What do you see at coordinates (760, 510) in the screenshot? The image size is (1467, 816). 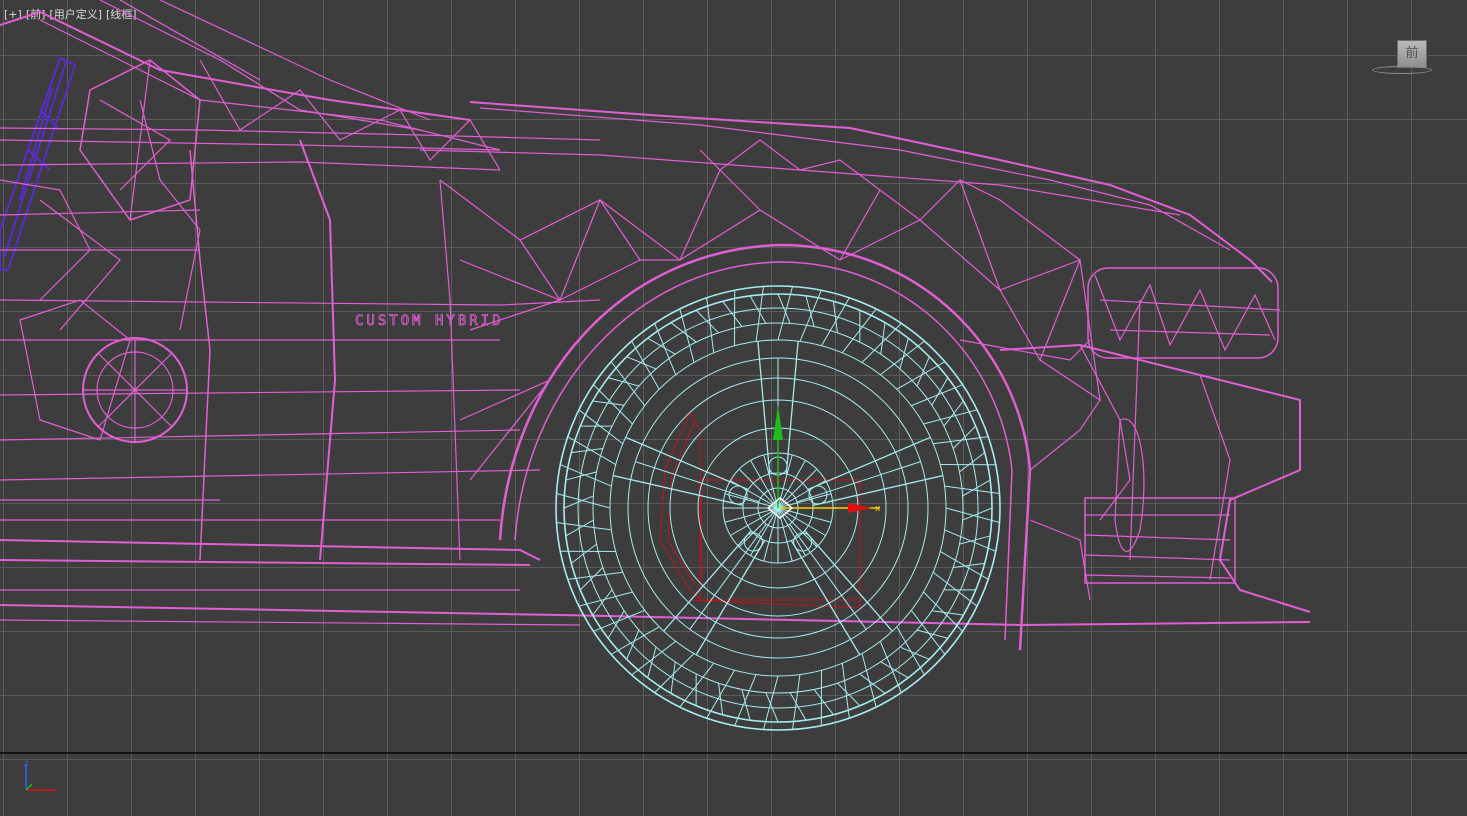 I see `brake-caliper-wireframe` at bounding box center [760, 510].